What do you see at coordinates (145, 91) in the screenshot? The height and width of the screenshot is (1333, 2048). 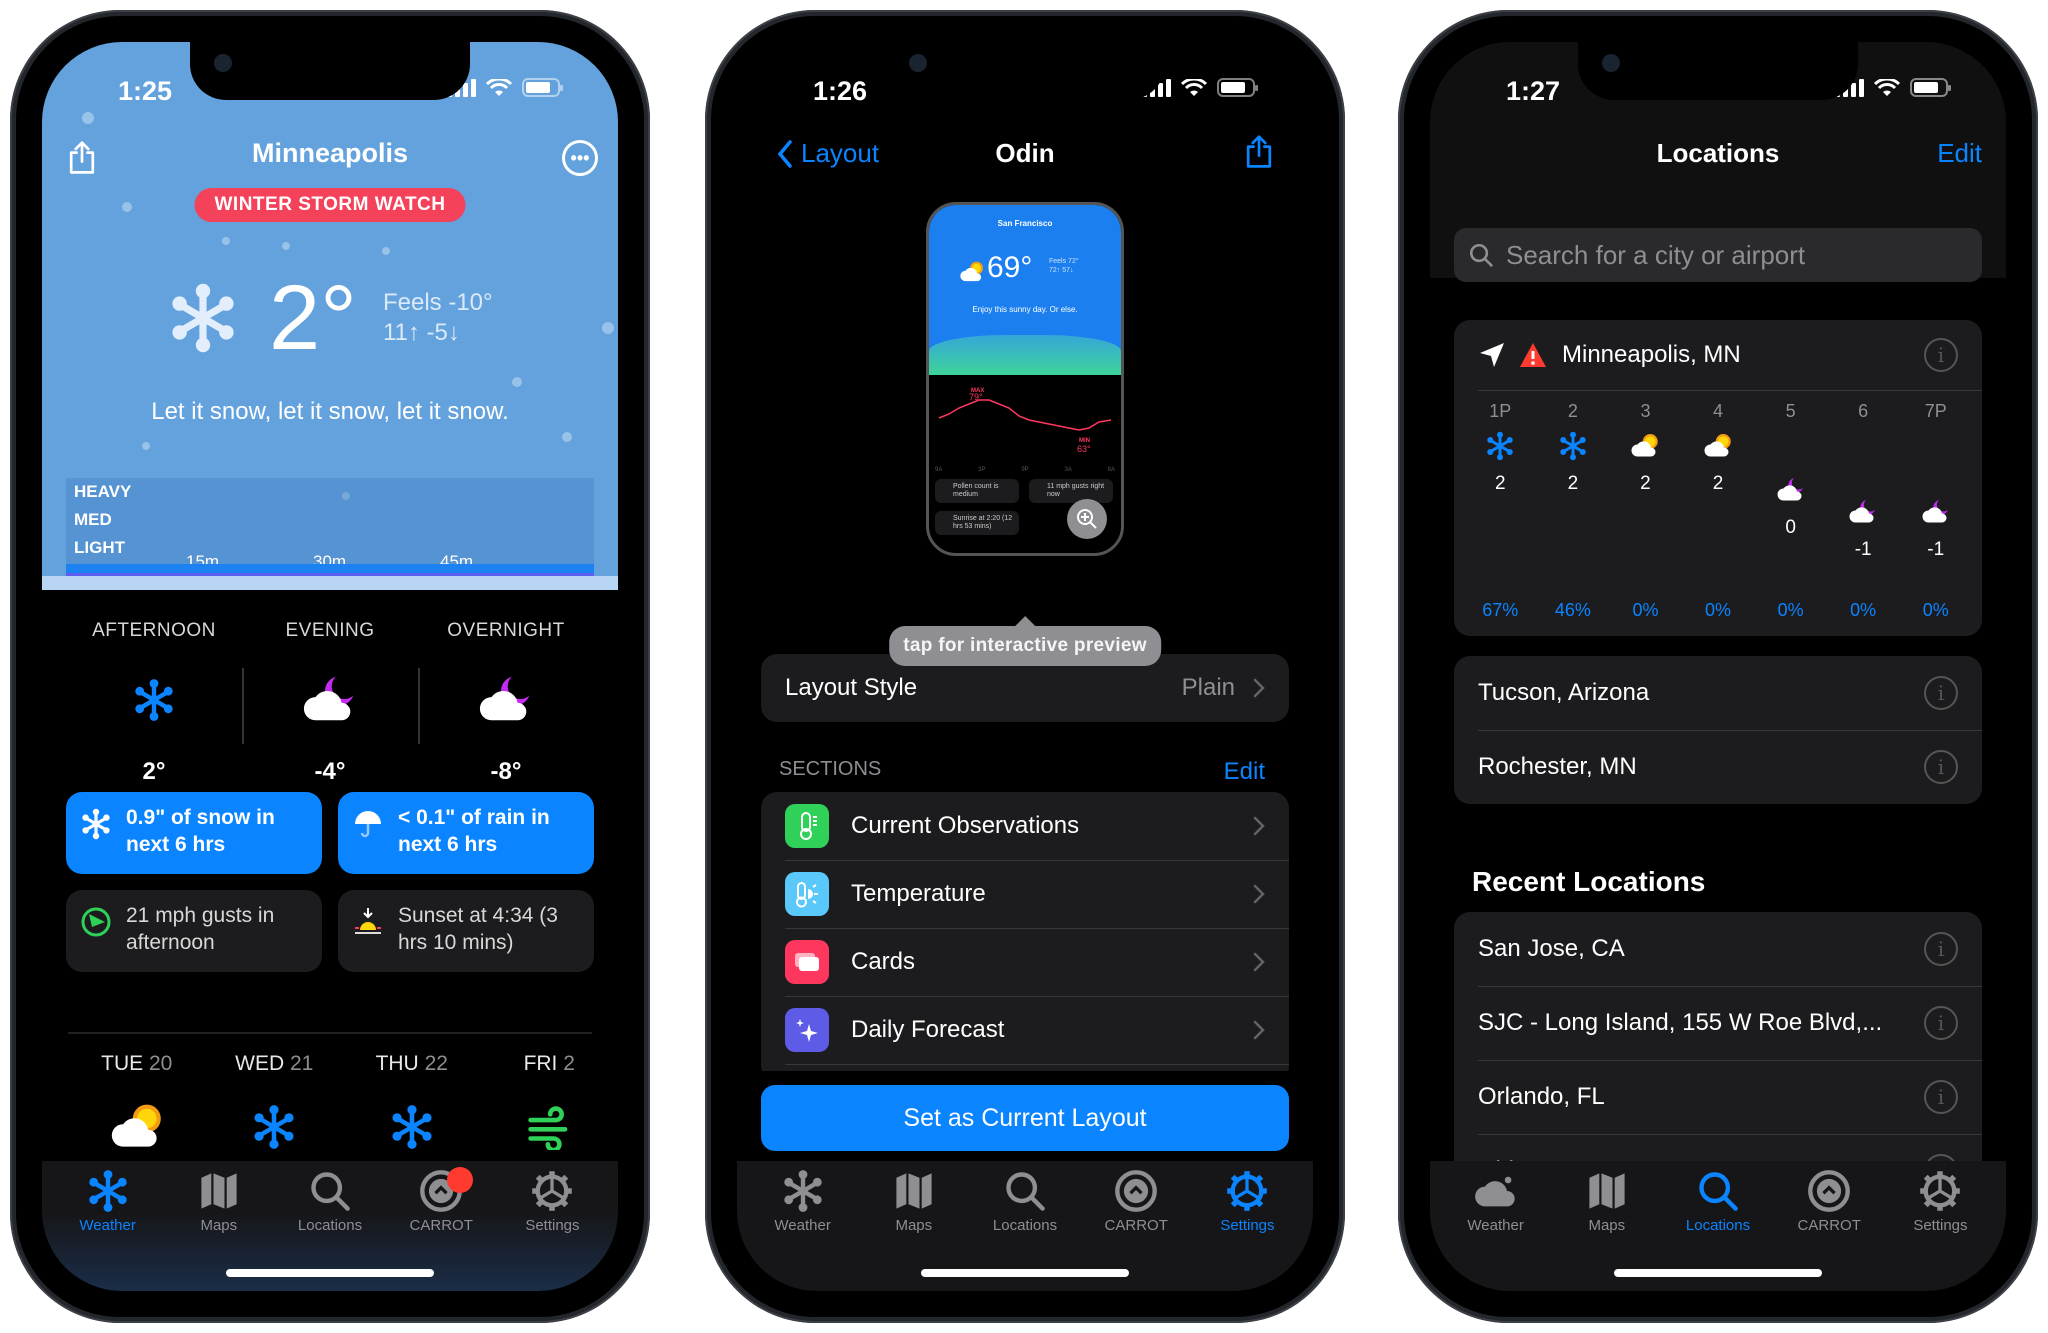 I see `status-time: 1:25` at bounding box center [145, 91].